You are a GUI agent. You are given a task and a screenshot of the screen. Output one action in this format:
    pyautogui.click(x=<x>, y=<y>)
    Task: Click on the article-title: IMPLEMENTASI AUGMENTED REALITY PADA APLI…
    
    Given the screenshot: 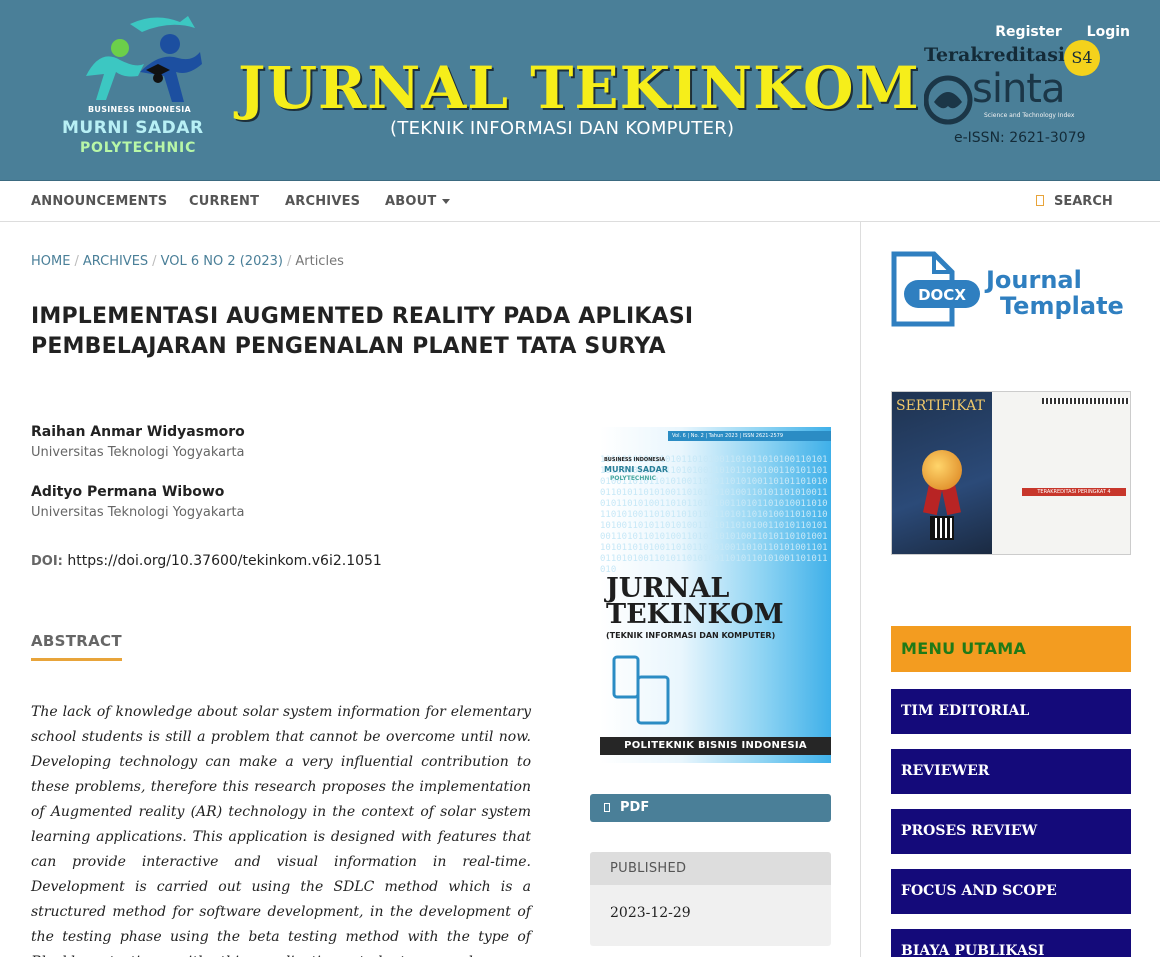 What is the action you would take?
    pyautogui.click(x=362, y=331)
    